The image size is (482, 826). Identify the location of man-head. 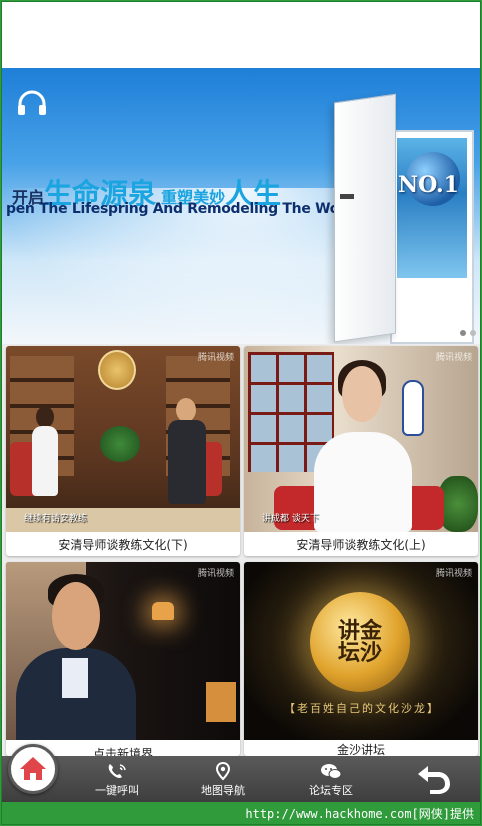
(76, 616).